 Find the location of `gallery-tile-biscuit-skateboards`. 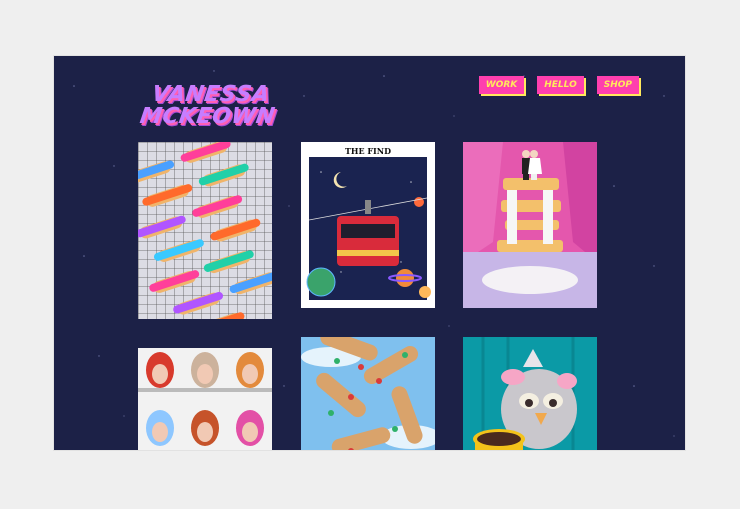

gallery-tile-biscuit-skateboards is located at coordinates (368, 393).